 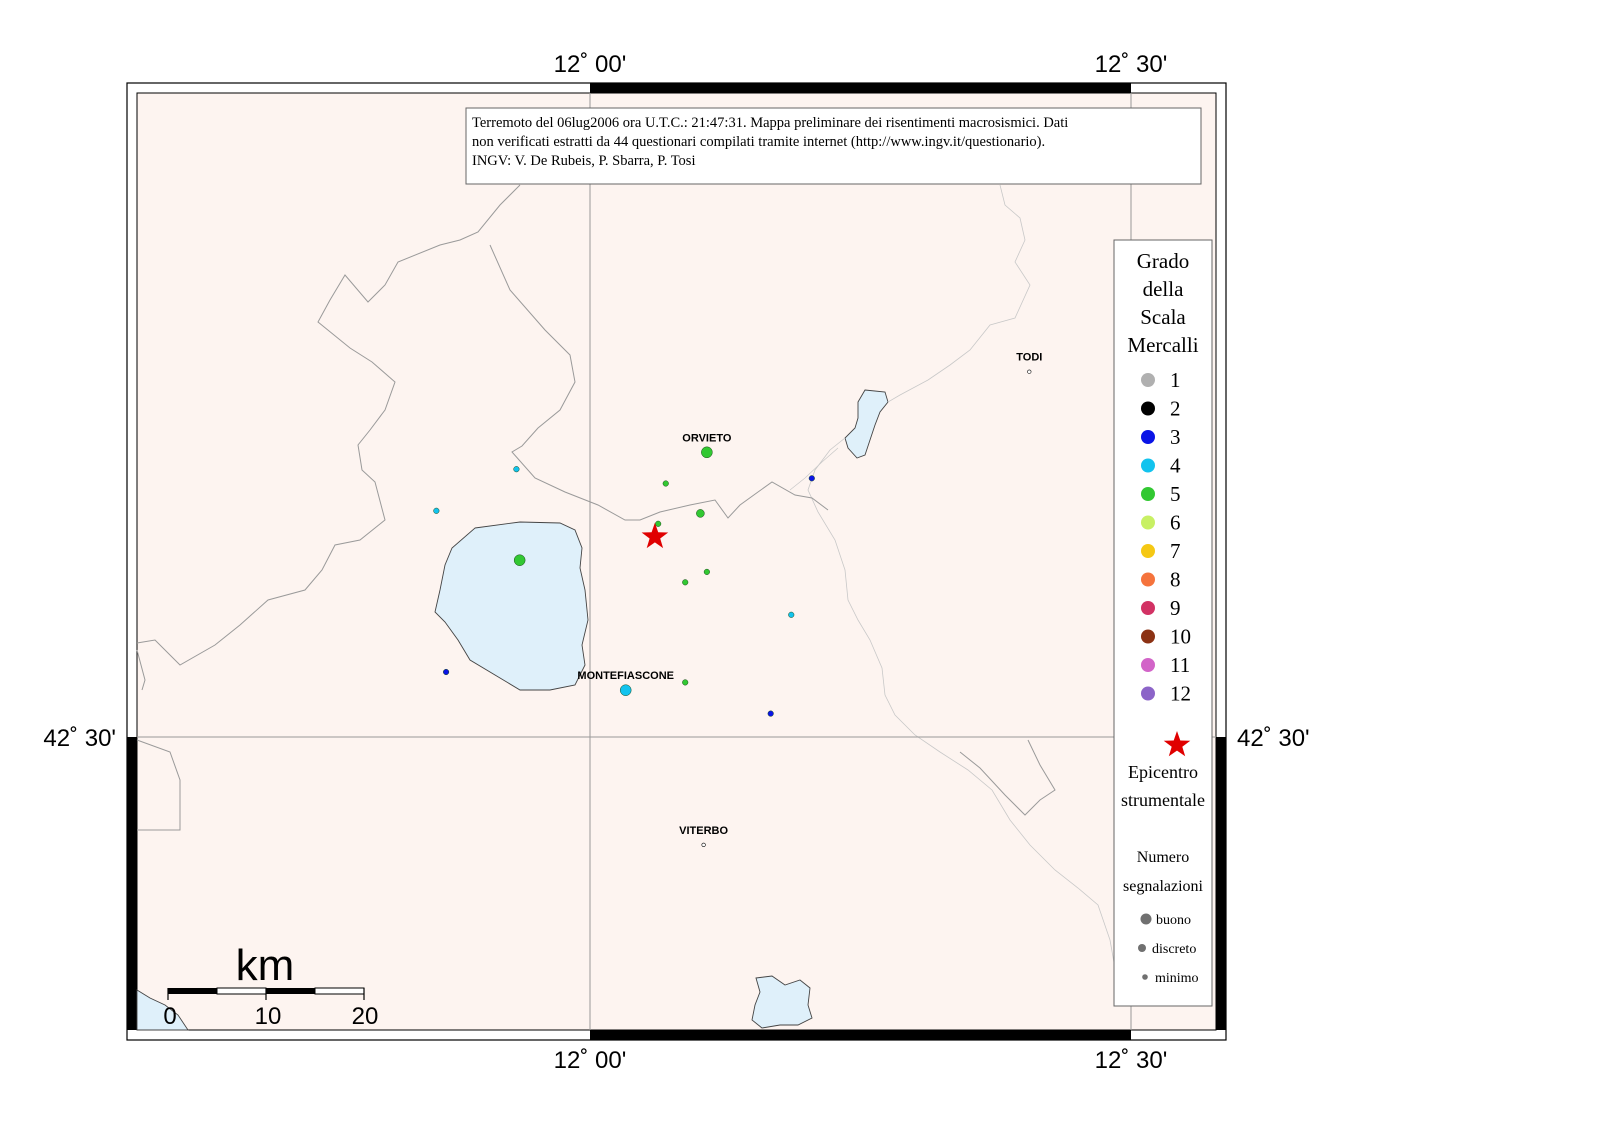 What do you see at coordinates (1175, 466) in the screenshot?
I see `legend-class-label: 4` at bounding box center [1175, 466].